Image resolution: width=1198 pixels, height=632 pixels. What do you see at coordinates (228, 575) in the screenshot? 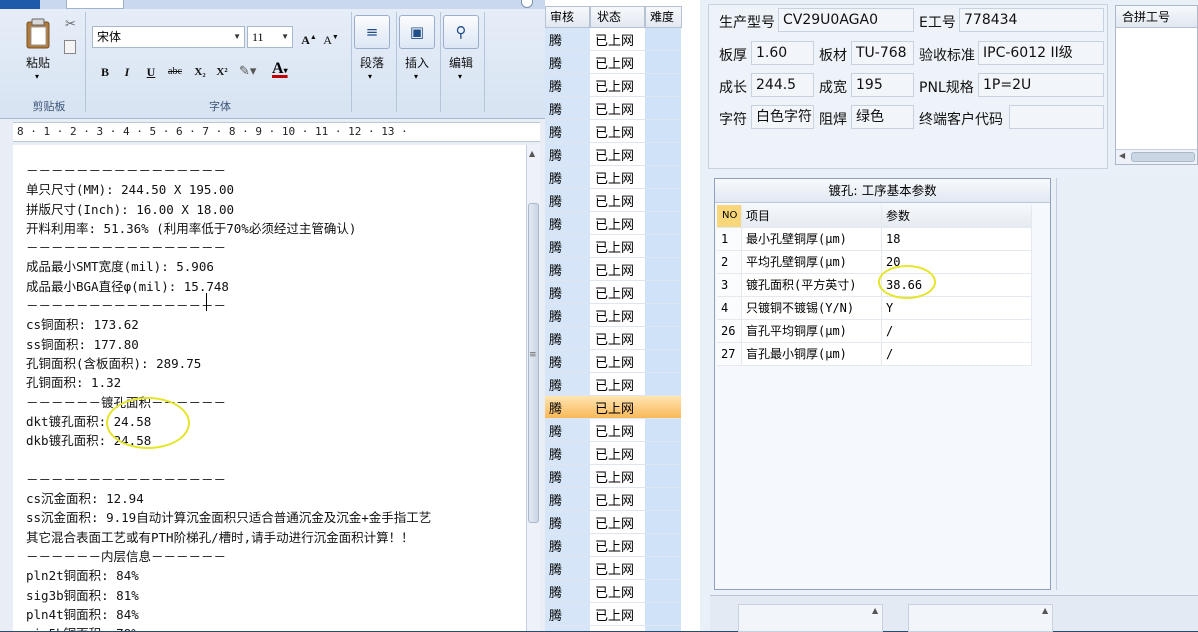
I see `document-line: pln2t铜面积: 84%` at bounding box center [228, 575].